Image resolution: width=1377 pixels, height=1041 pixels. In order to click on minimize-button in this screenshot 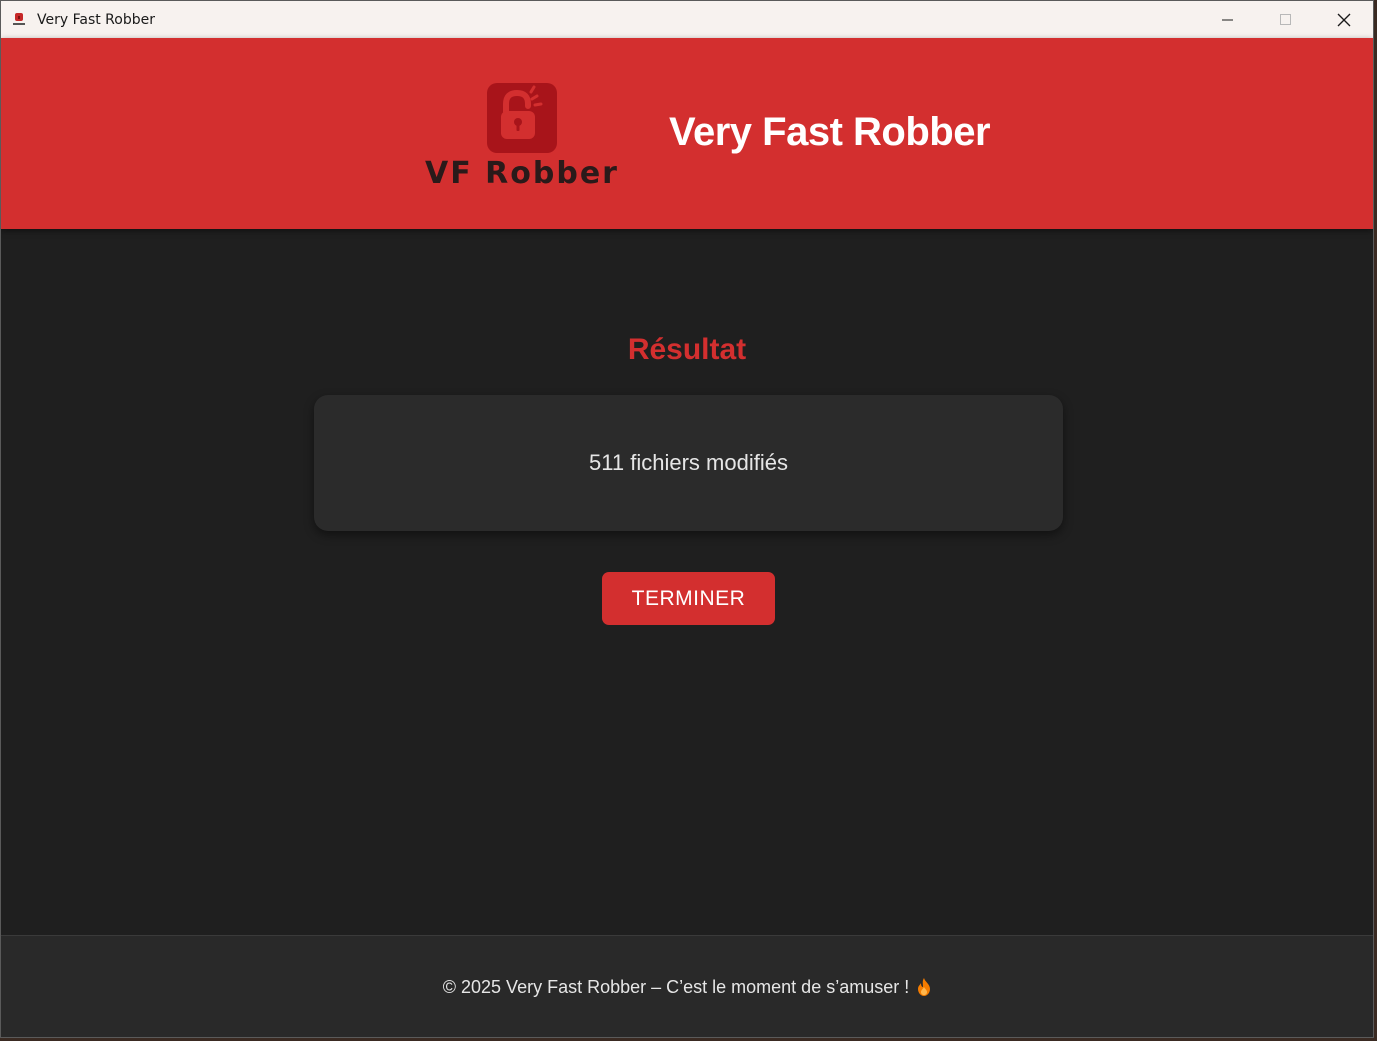, I will do `click(1228, 19)`.